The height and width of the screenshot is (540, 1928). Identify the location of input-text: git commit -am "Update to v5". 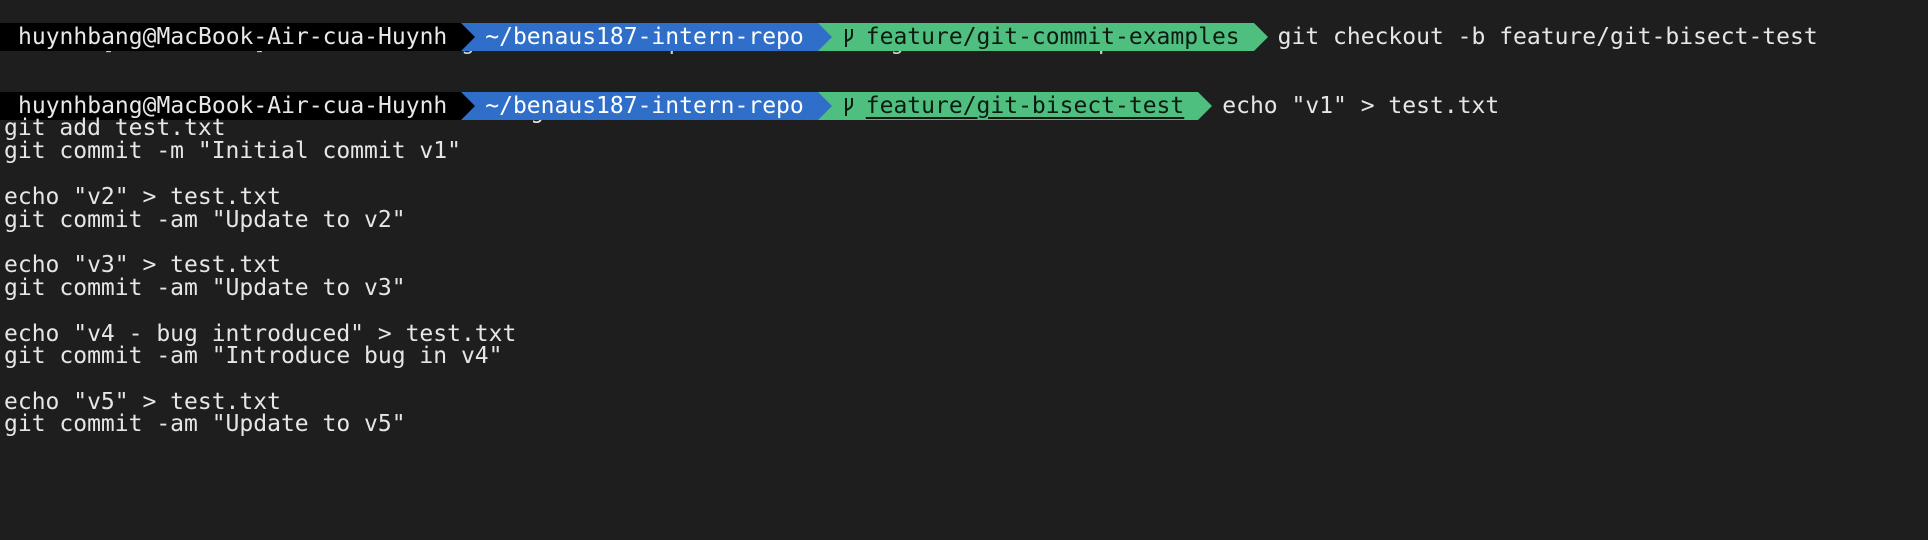
(205, 424).